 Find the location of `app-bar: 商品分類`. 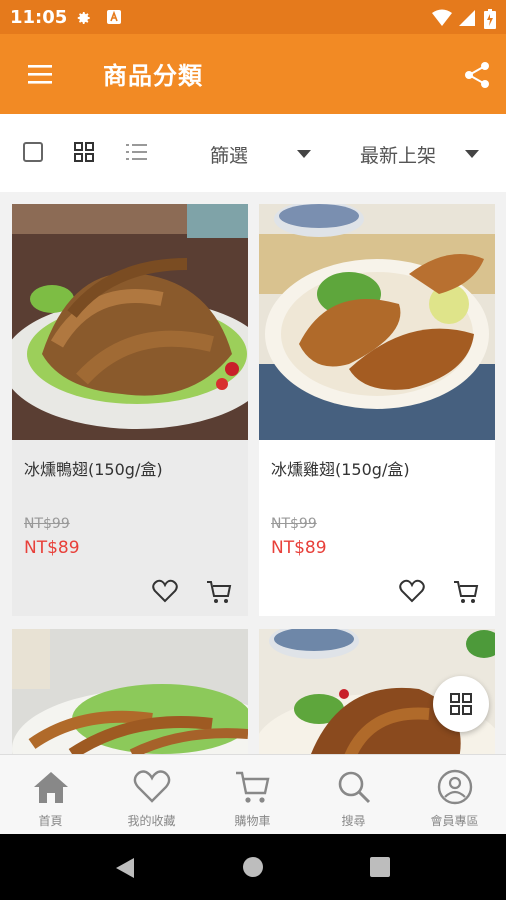

app-bar: 商品分類 is located at coordinates (253, 74).